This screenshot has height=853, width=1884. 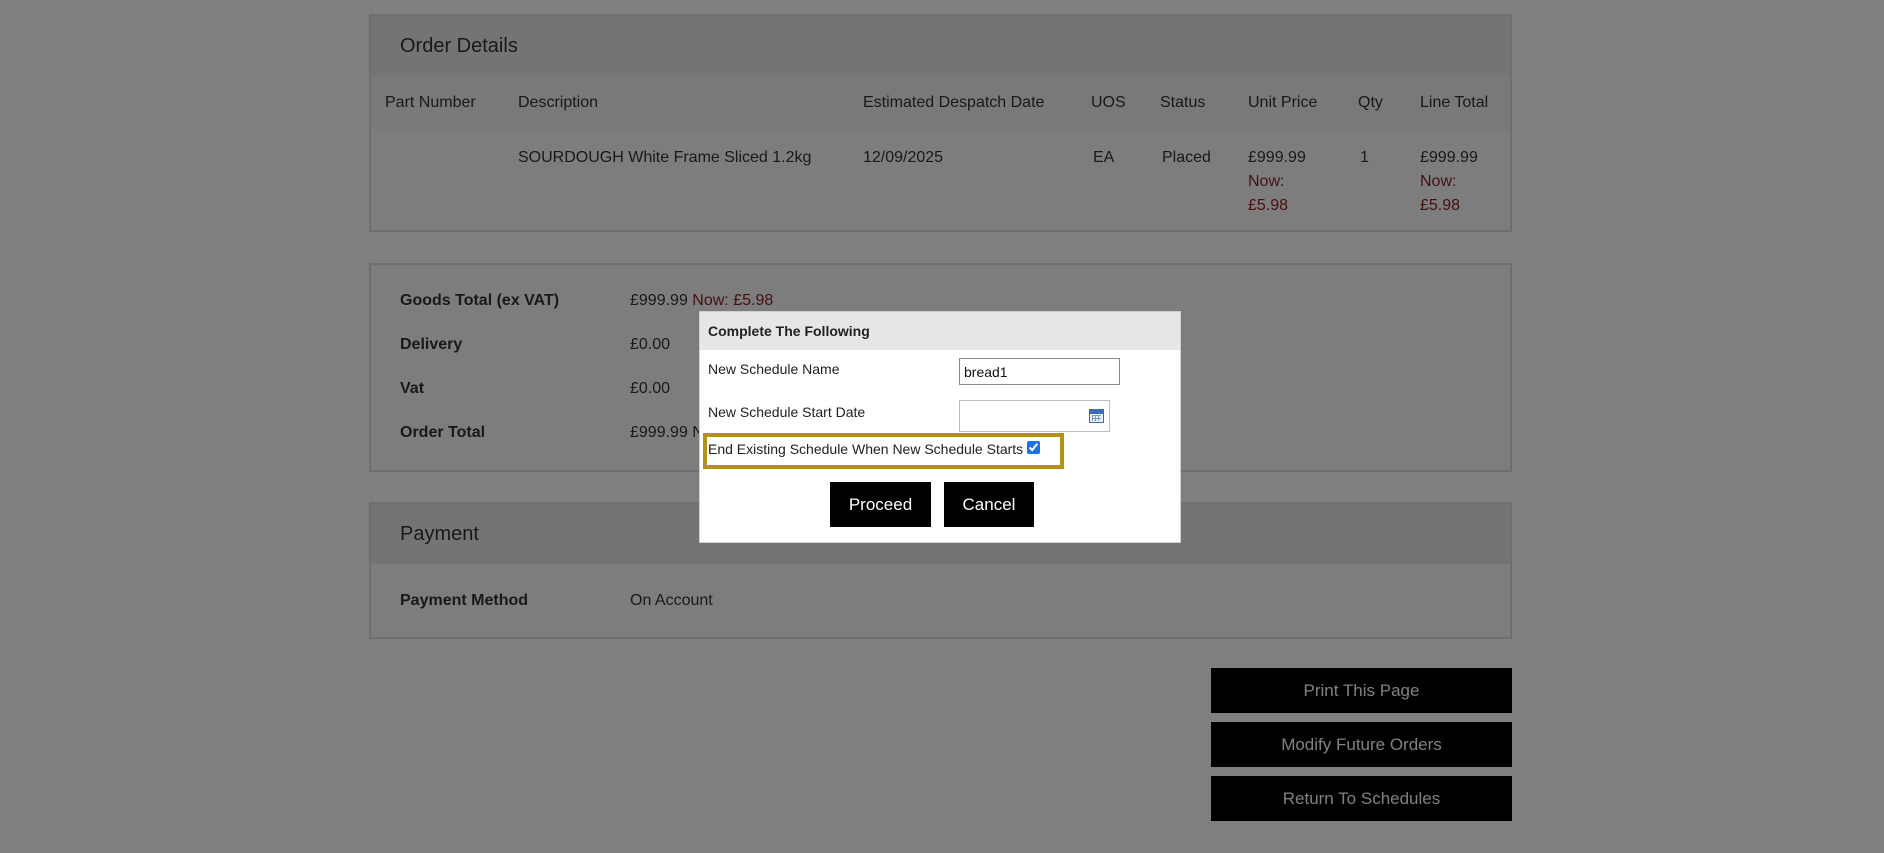 I want to click on calendar-icon, so click(x=1096, y=416).